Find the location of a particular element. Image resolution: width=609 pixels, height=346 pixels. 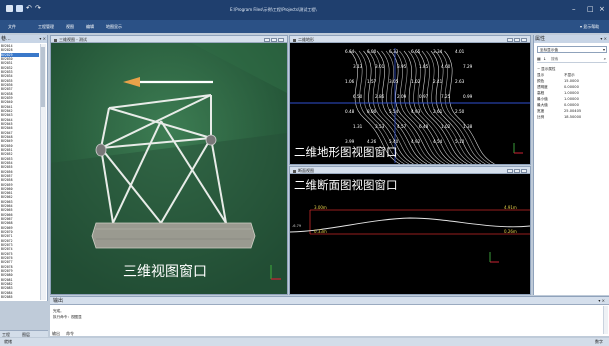

tab-command: 命令 is located at coordinates (70, 334).